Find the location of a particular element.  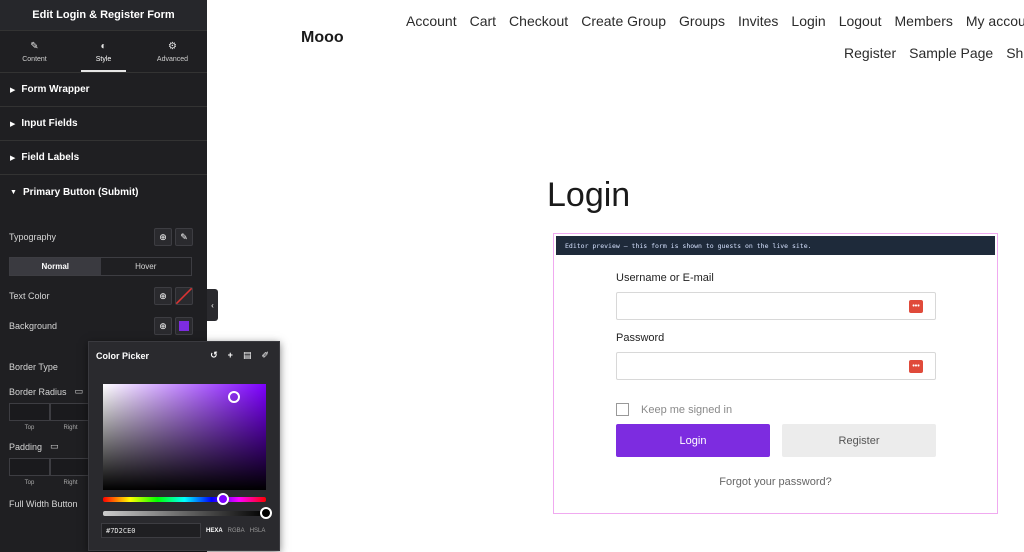

typography-label: Typography is located at coordinates (33, 237).